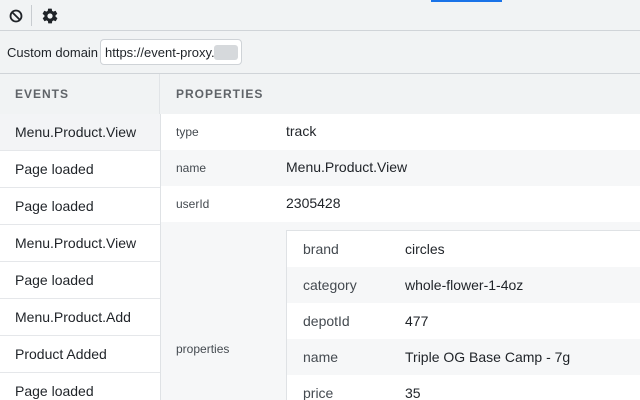 The height and width of the screenshot is (400, 640). I want to click on nested-row-depotid: depotId 477, so click(463, 321).